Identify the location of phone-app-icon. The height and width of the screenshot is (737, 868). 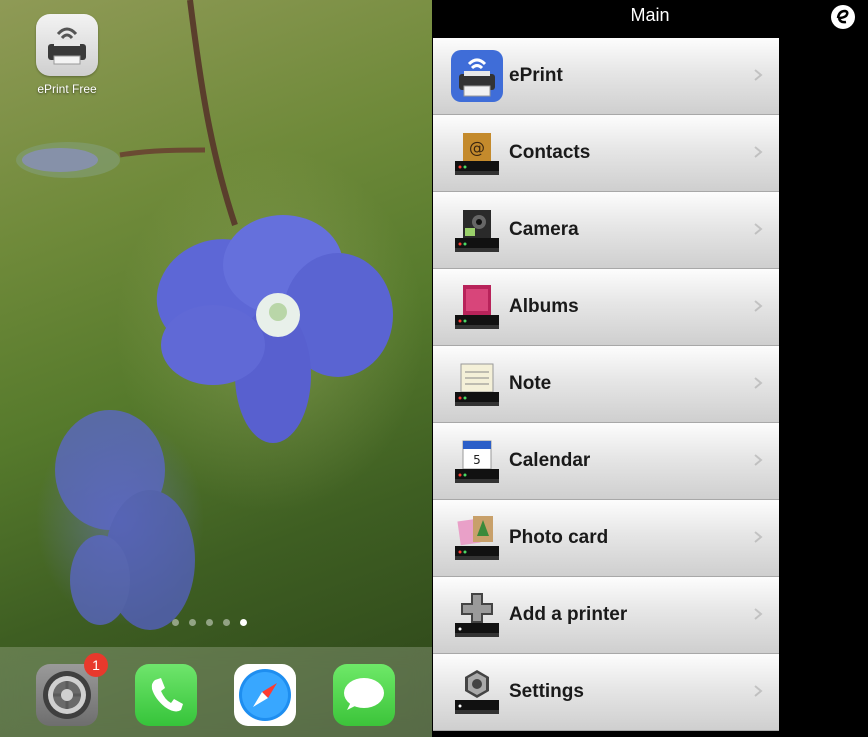
(166, 695).